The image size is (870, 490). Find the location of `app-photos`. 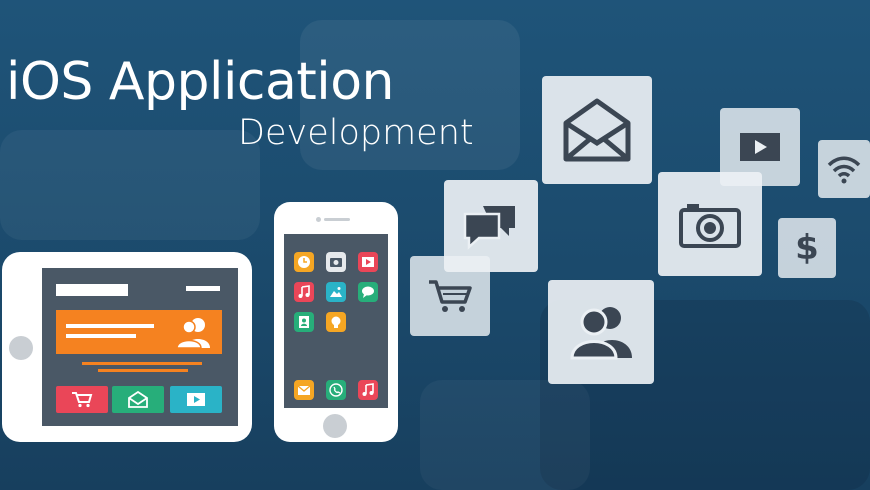

app-photos is located at coordinates (336, 292).